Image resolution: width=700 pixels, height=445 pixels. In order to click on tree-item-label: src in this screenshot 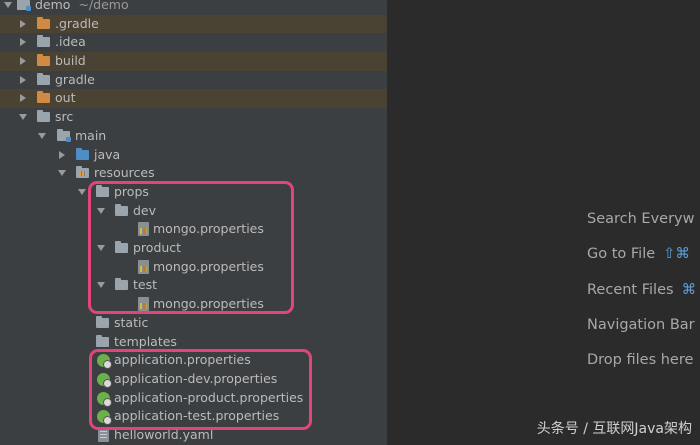, I will do `click(64, 117)`.